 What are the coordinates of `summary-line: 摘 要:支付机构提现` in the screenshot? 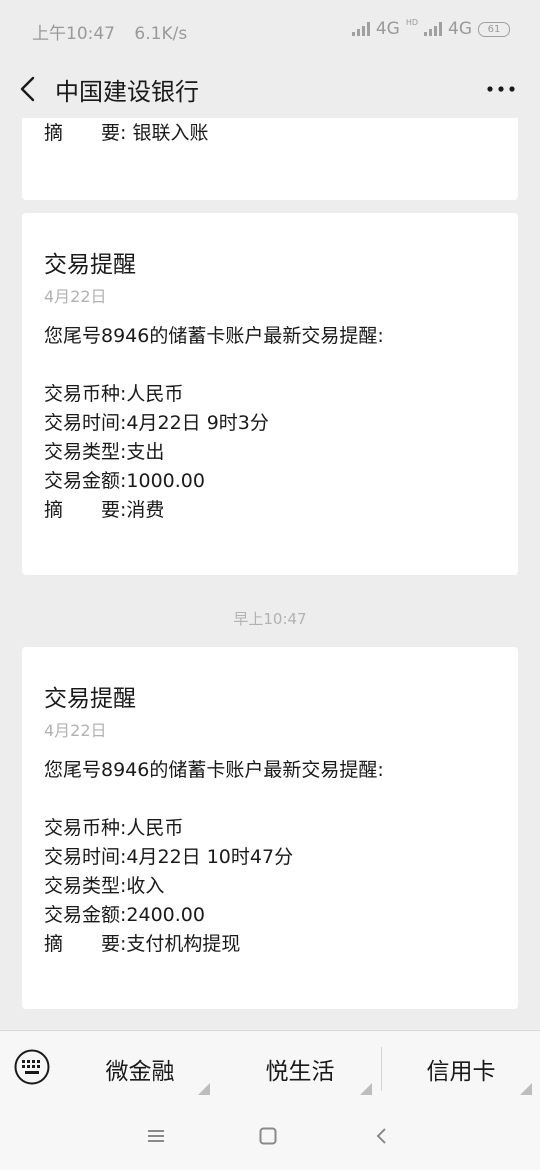 It's located at (142, 942).